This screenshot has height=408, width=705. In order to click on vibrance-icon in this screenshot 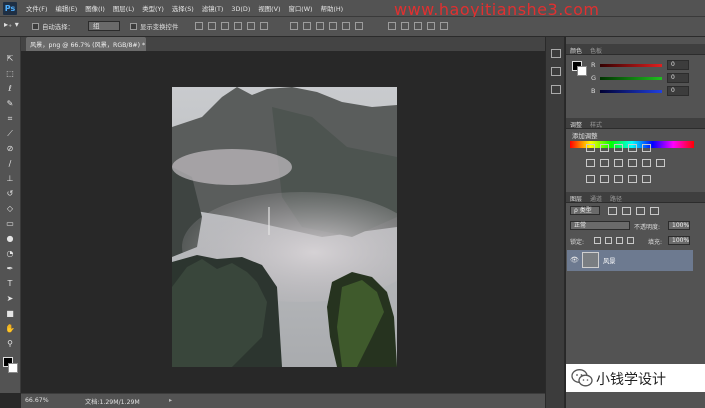, I will do `click(646, 148)`.